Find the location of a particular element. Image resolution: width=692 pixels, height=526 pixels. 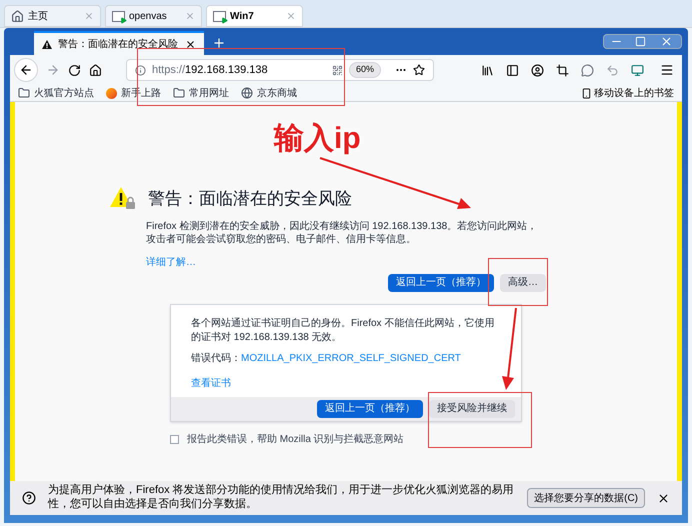

certificate-text: 各个网站通过证书证明自己的身份。Firefox 不能信任此网站，它使用的证书对 192.168.139.138 无效。 is located at coordinates (343, 330).